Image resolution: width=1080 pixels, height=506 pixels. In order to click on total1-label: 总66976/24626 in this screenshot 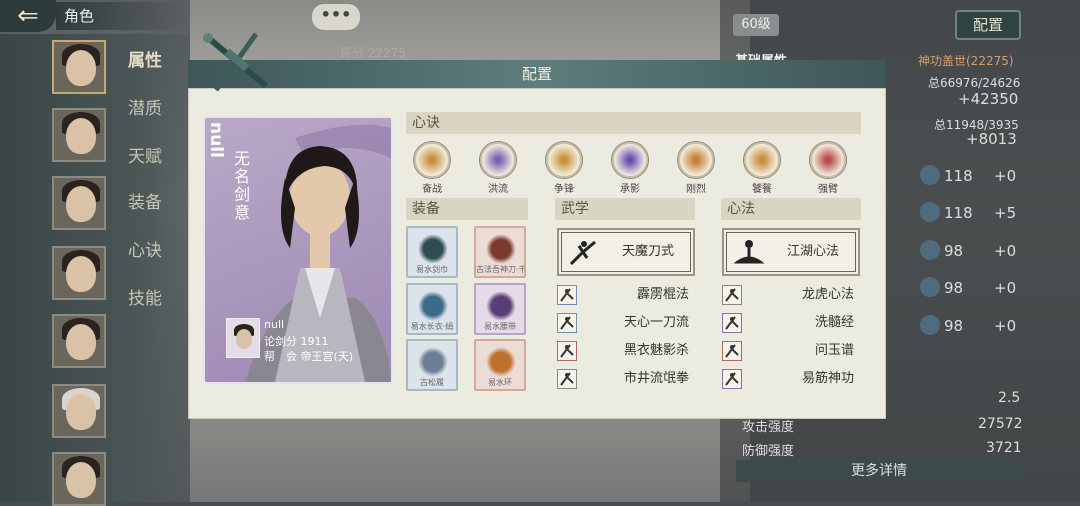, I will do `click(974, 83)`.